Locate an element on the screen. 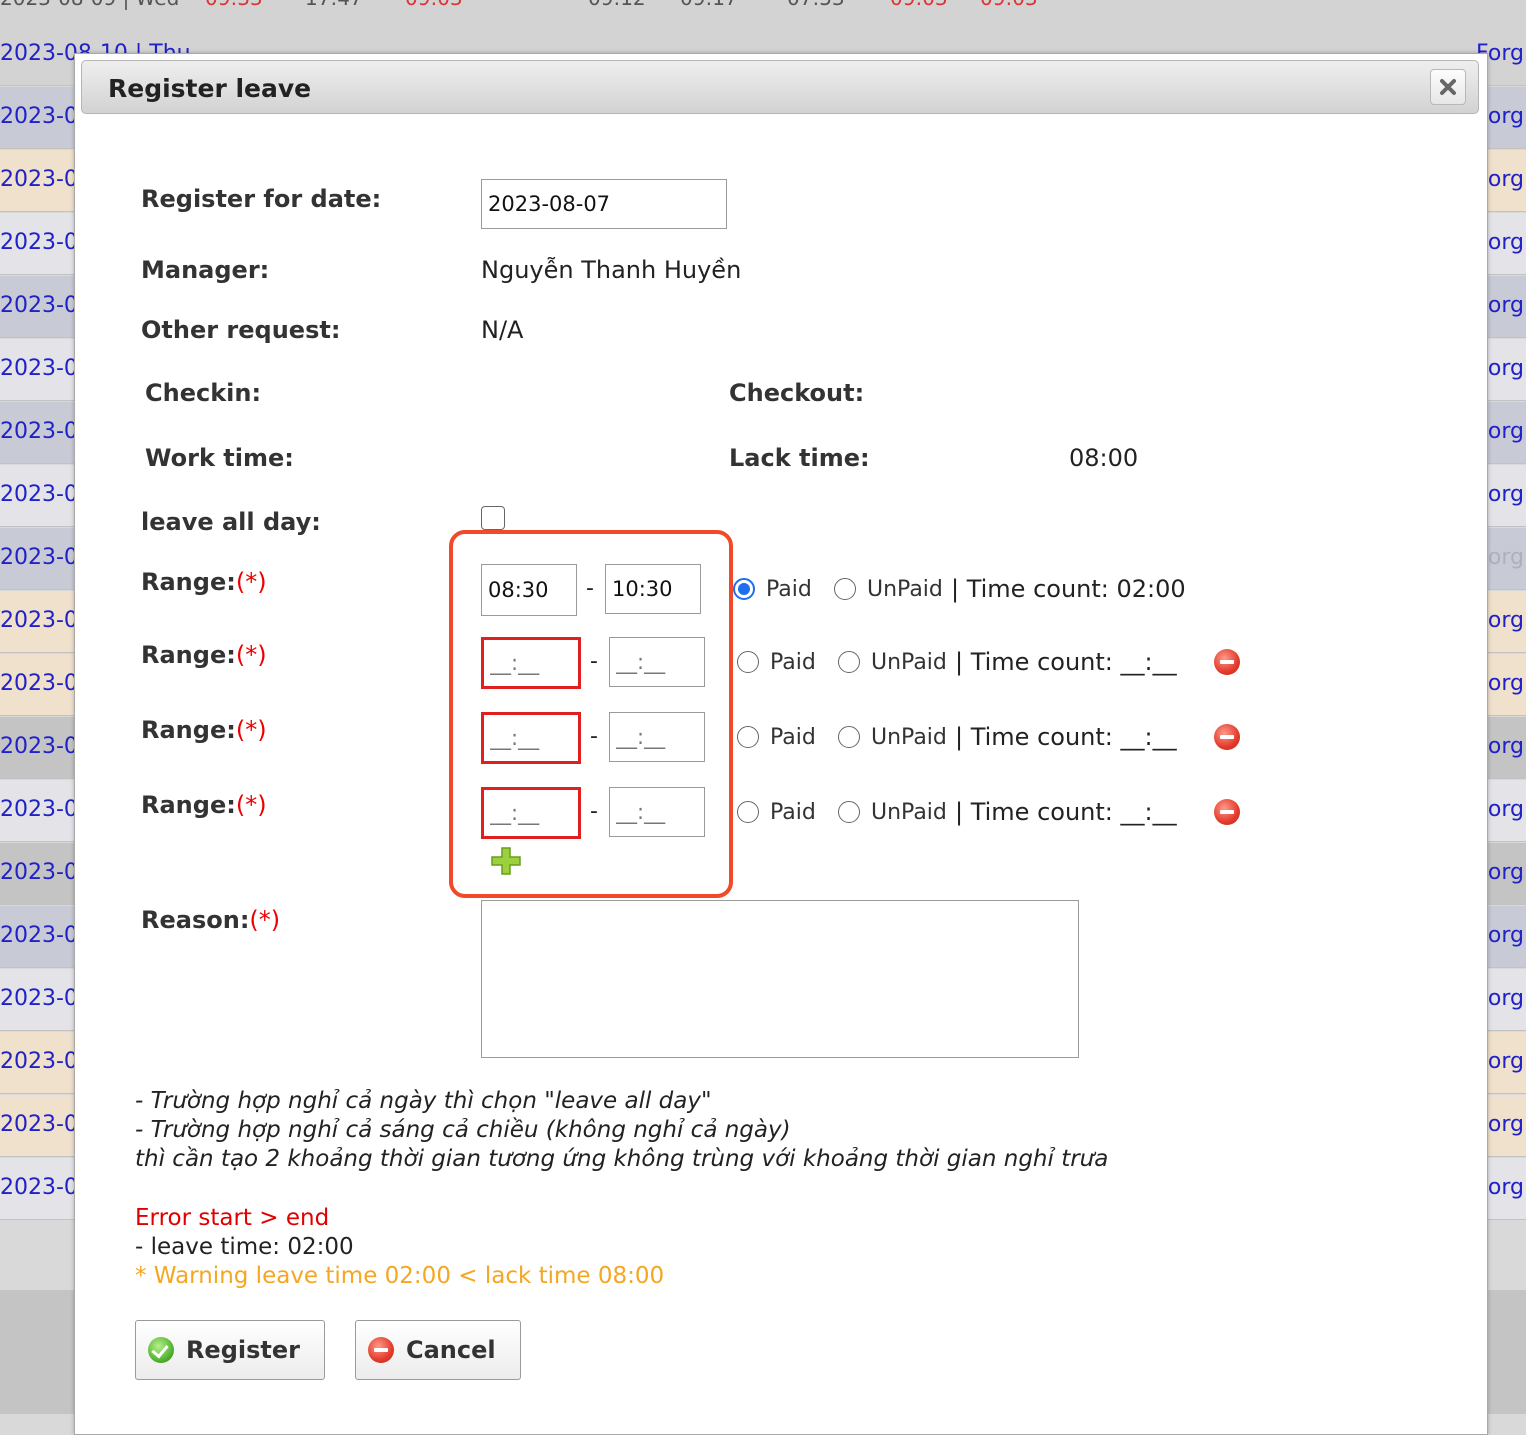 This screenshot has width=1526, height=1435. work-time-label: Work time: is located at coordinates (219, 458).